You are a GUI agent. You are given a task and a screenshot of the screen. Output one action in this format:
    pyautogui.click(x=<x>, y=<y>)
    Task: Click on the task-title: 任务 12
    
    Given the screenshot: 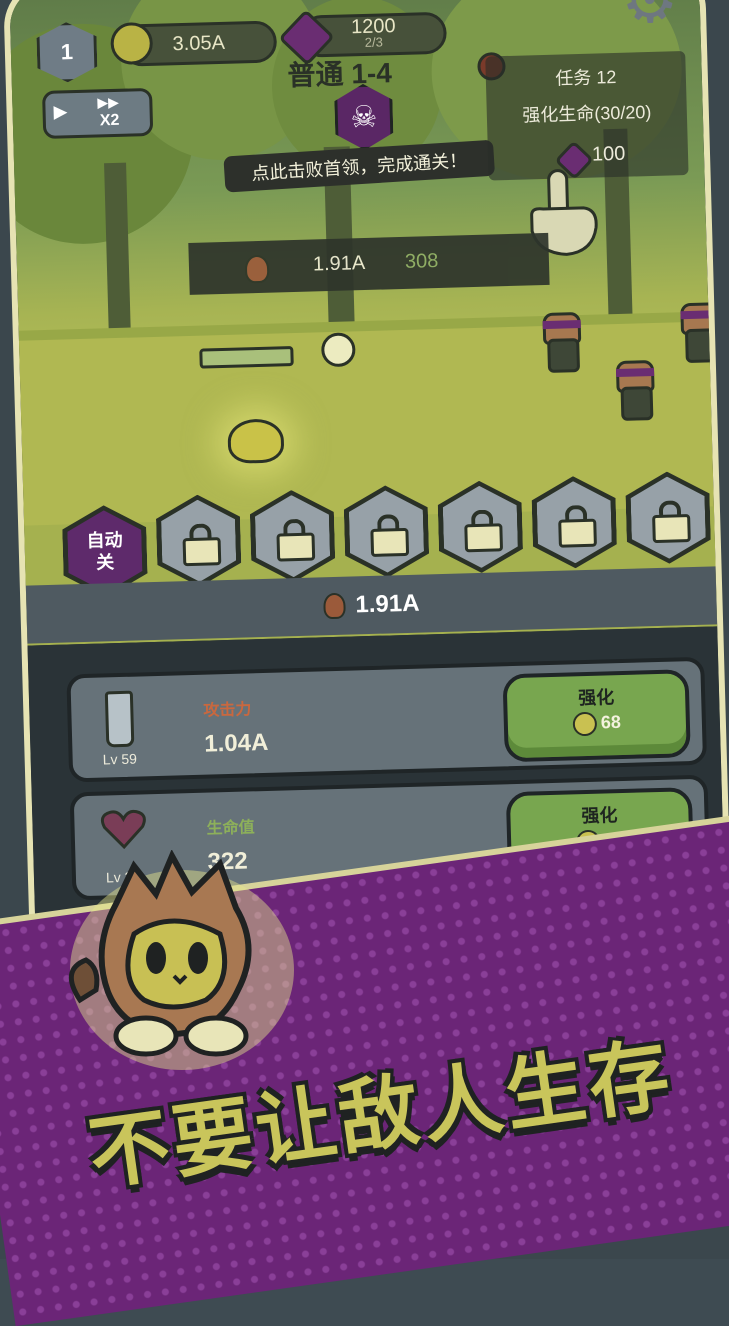 What is the action you would take?
    pyautogui.click(x=586, y=77)
    